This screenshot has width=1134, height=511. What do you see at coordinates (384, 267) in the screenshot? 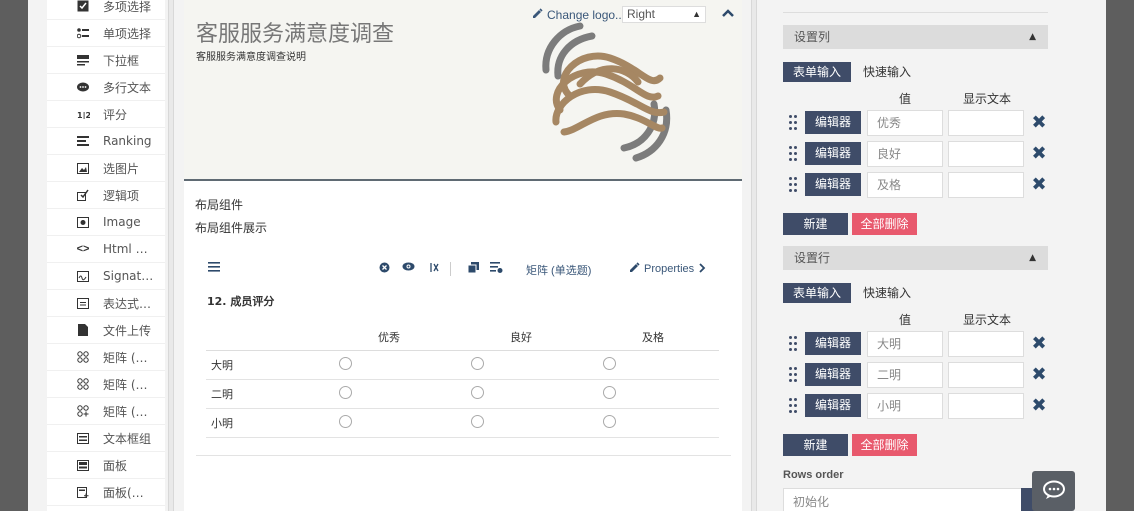
I see `delete-question-icon` at bounding box center [384, 267].